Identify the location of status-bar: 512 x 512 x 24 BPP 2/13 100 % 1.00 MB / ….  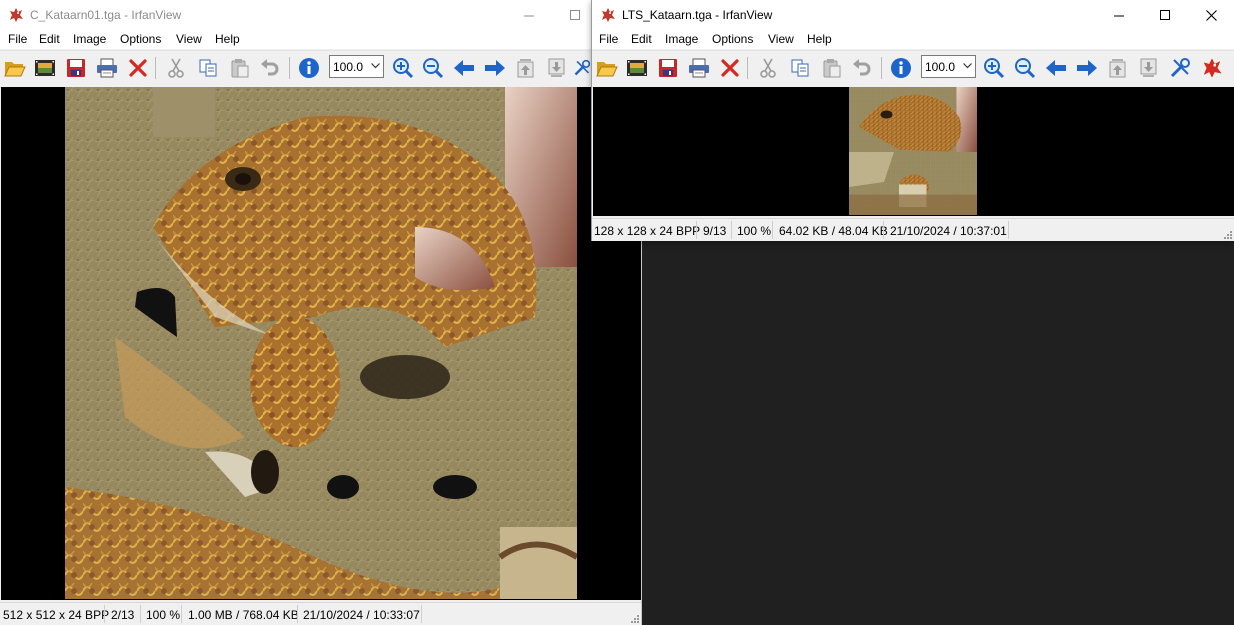
(320, 613).